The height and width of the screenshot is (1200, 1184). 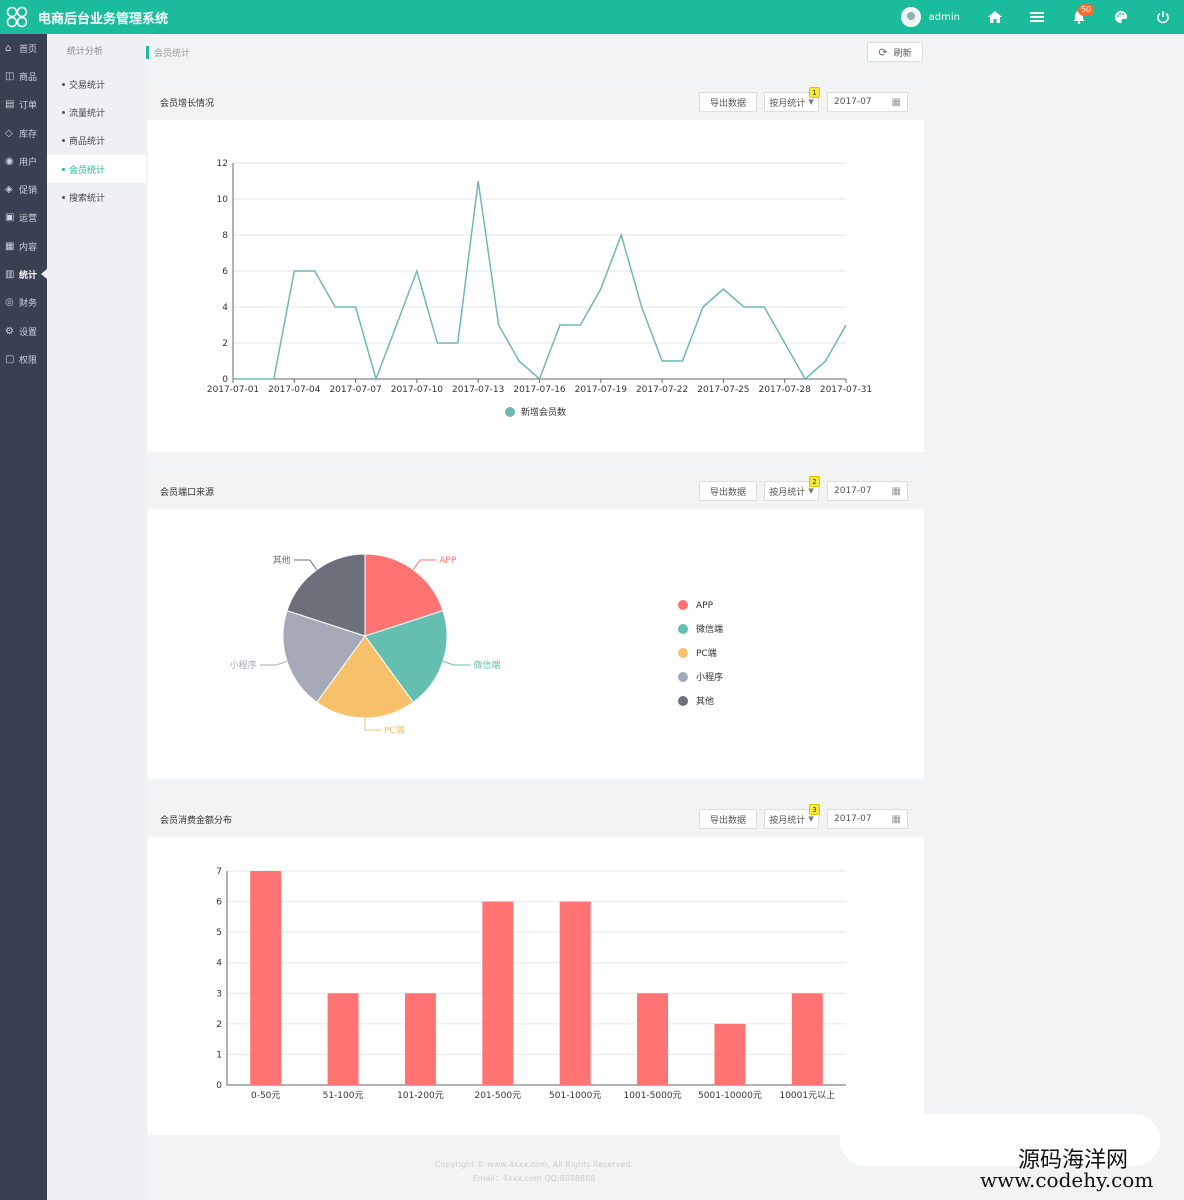 What do you see at coordinates (883, 52) in the screenshot?
I see `refresh-icon: ⟳` at bounding box center [883, 52].